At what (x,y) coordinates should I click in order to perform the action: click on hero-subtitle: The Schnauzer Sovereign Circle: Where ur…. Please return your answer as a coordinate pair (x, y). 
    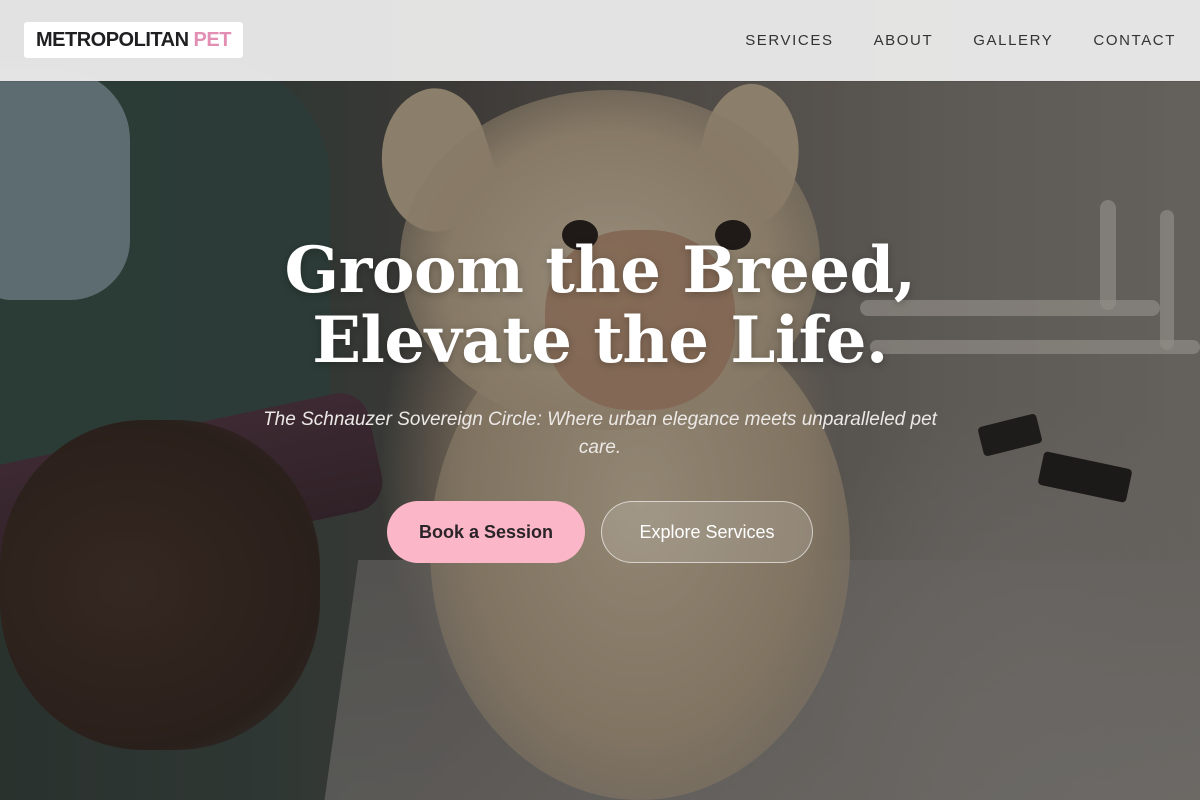
    Looking at the image, I should click on (600, 433).